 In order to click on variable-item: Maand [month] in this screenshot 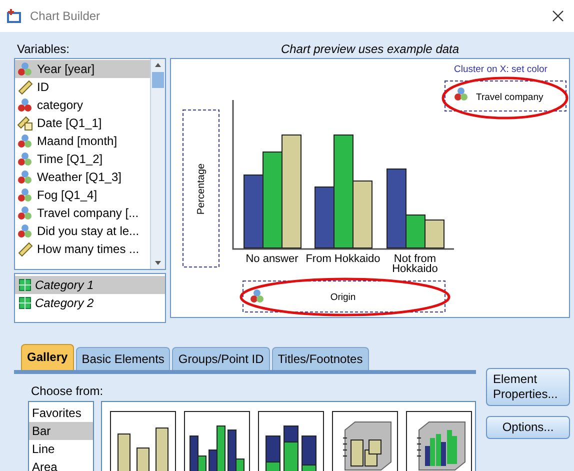, I will do `click(82, 141)`.